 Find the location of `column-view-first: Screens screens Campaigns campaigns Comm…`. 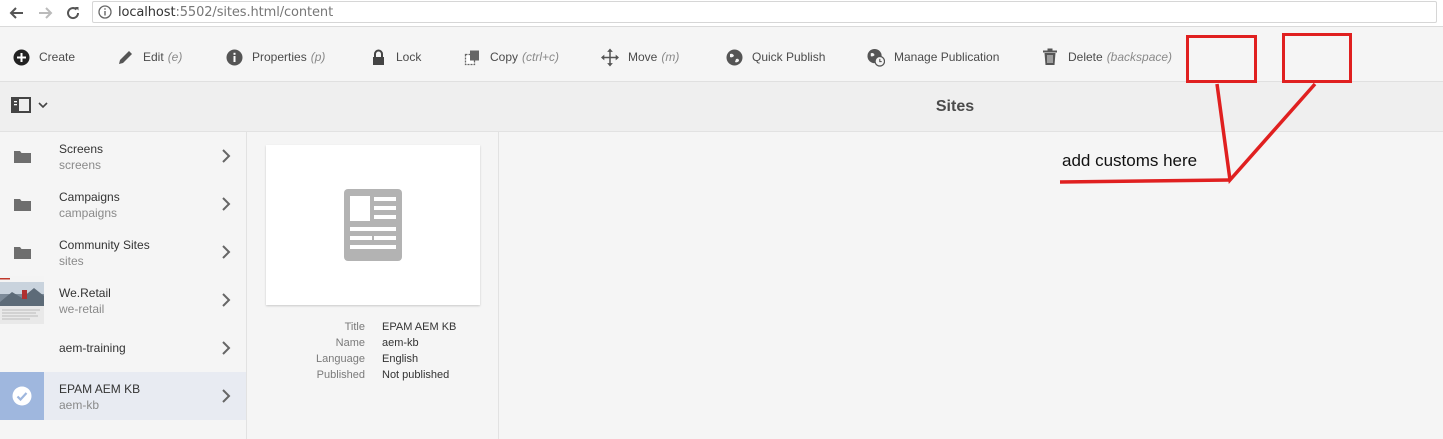

column-view-first: Screens screens Campaigns campaigns Comm… is located at coordinates (123, 285).